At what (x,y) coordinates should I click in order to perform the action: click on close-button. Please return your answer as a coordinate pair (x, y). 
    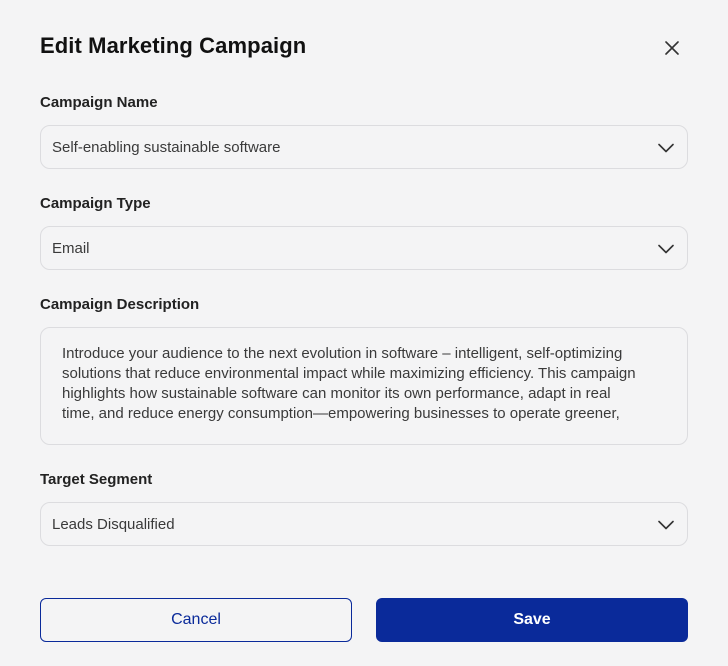
    Looking at the image, I should click on (672, 48).